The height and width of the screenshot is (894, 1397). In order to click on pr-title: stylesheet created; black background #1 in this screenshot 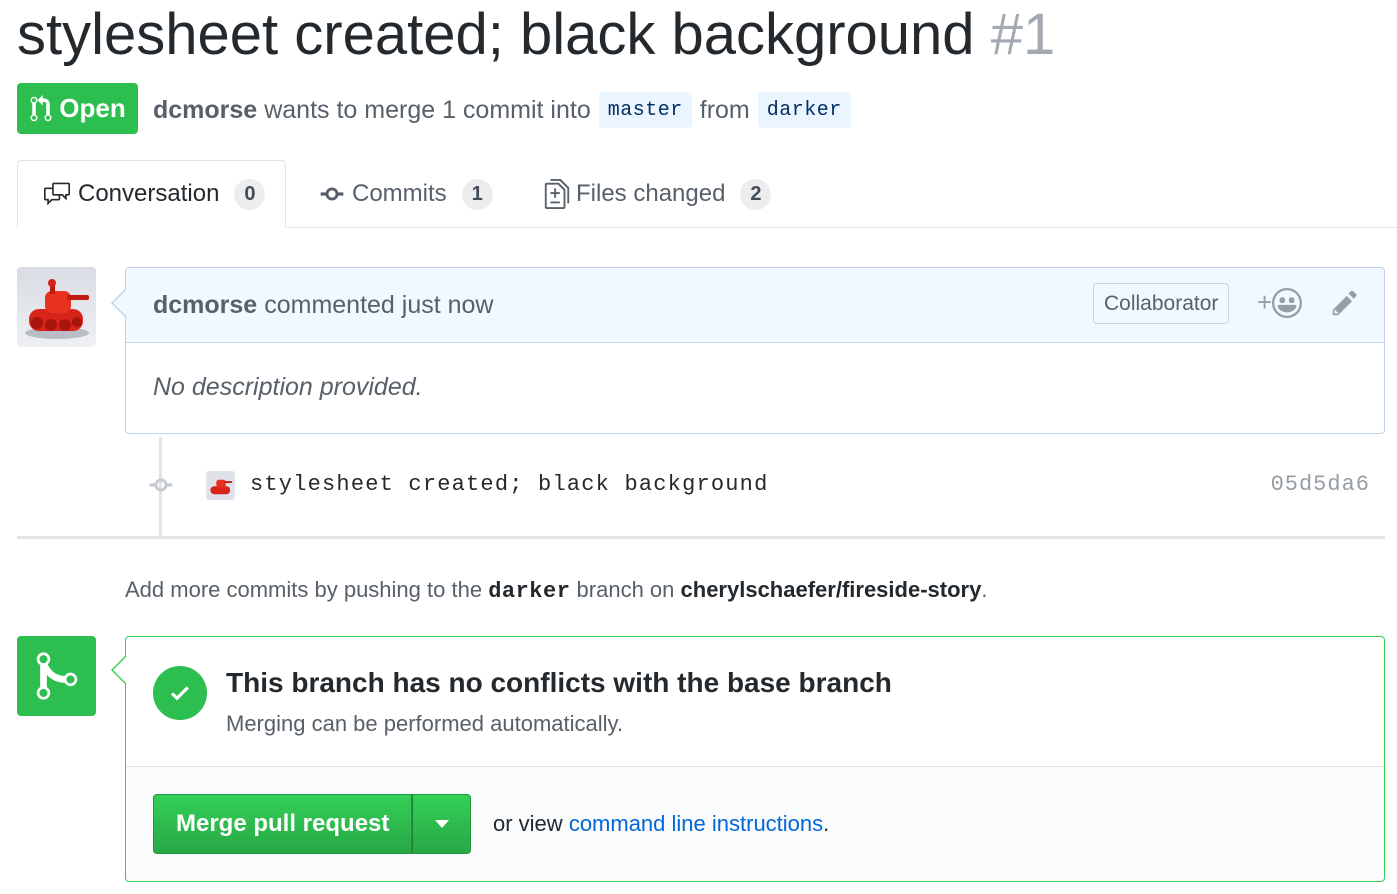, I will do `click(536, 35)`.